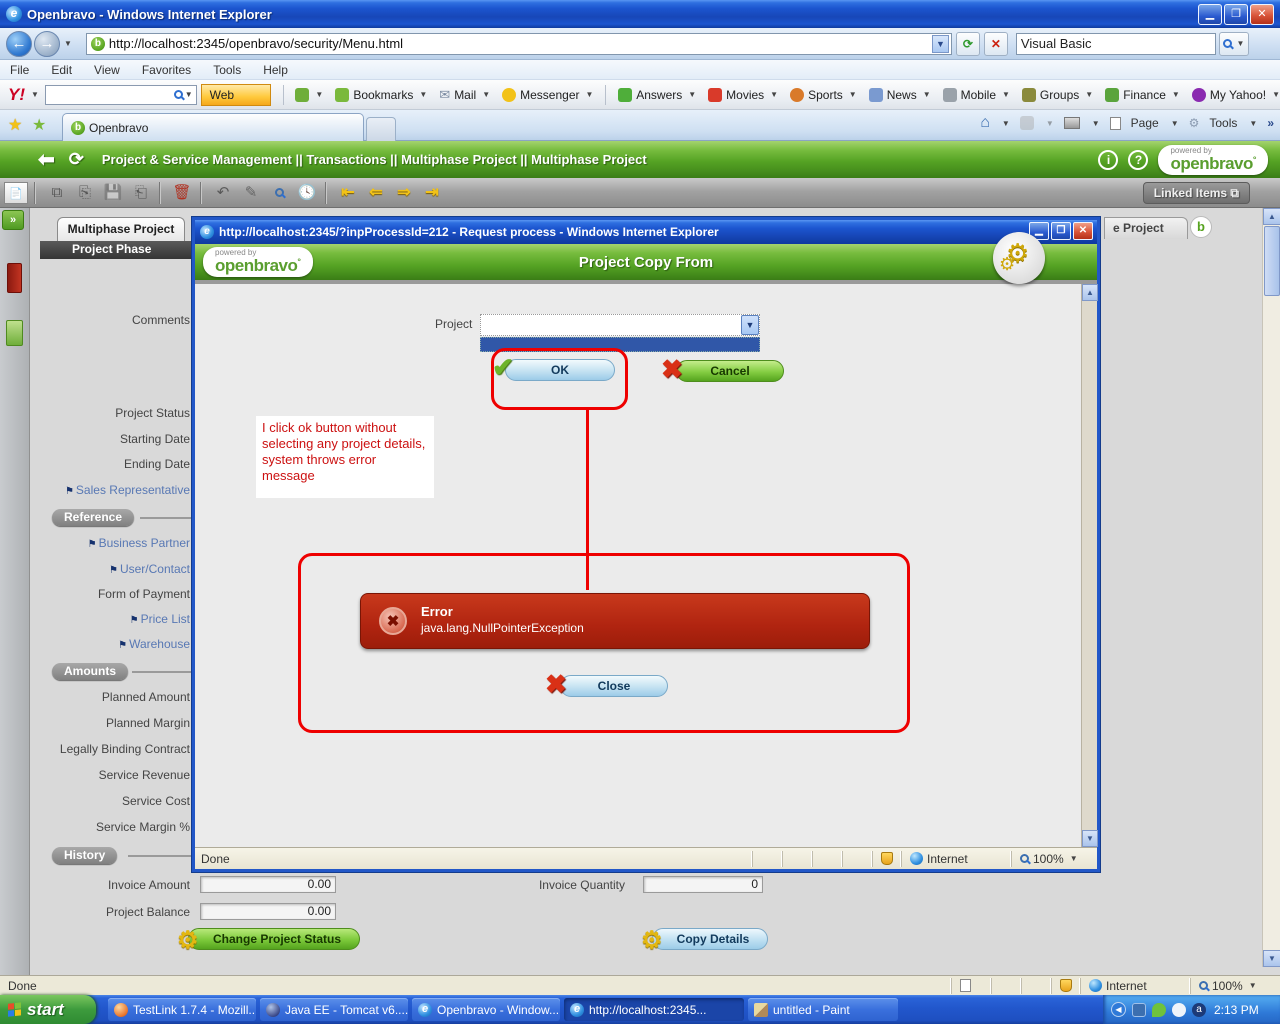  What do you see at coordinates (1271, 587) in the screenshot?
I see `main-scrollbar: ▲ ▼` at bounding box center [1271, 587].